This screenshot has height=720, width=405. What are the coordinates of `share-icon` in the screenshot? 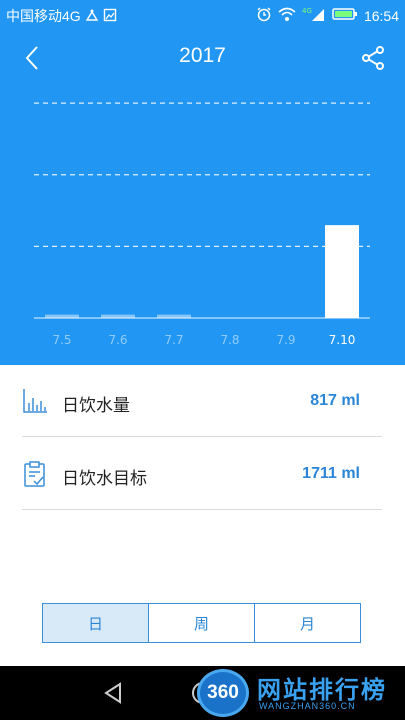 It's located at (373, 58).